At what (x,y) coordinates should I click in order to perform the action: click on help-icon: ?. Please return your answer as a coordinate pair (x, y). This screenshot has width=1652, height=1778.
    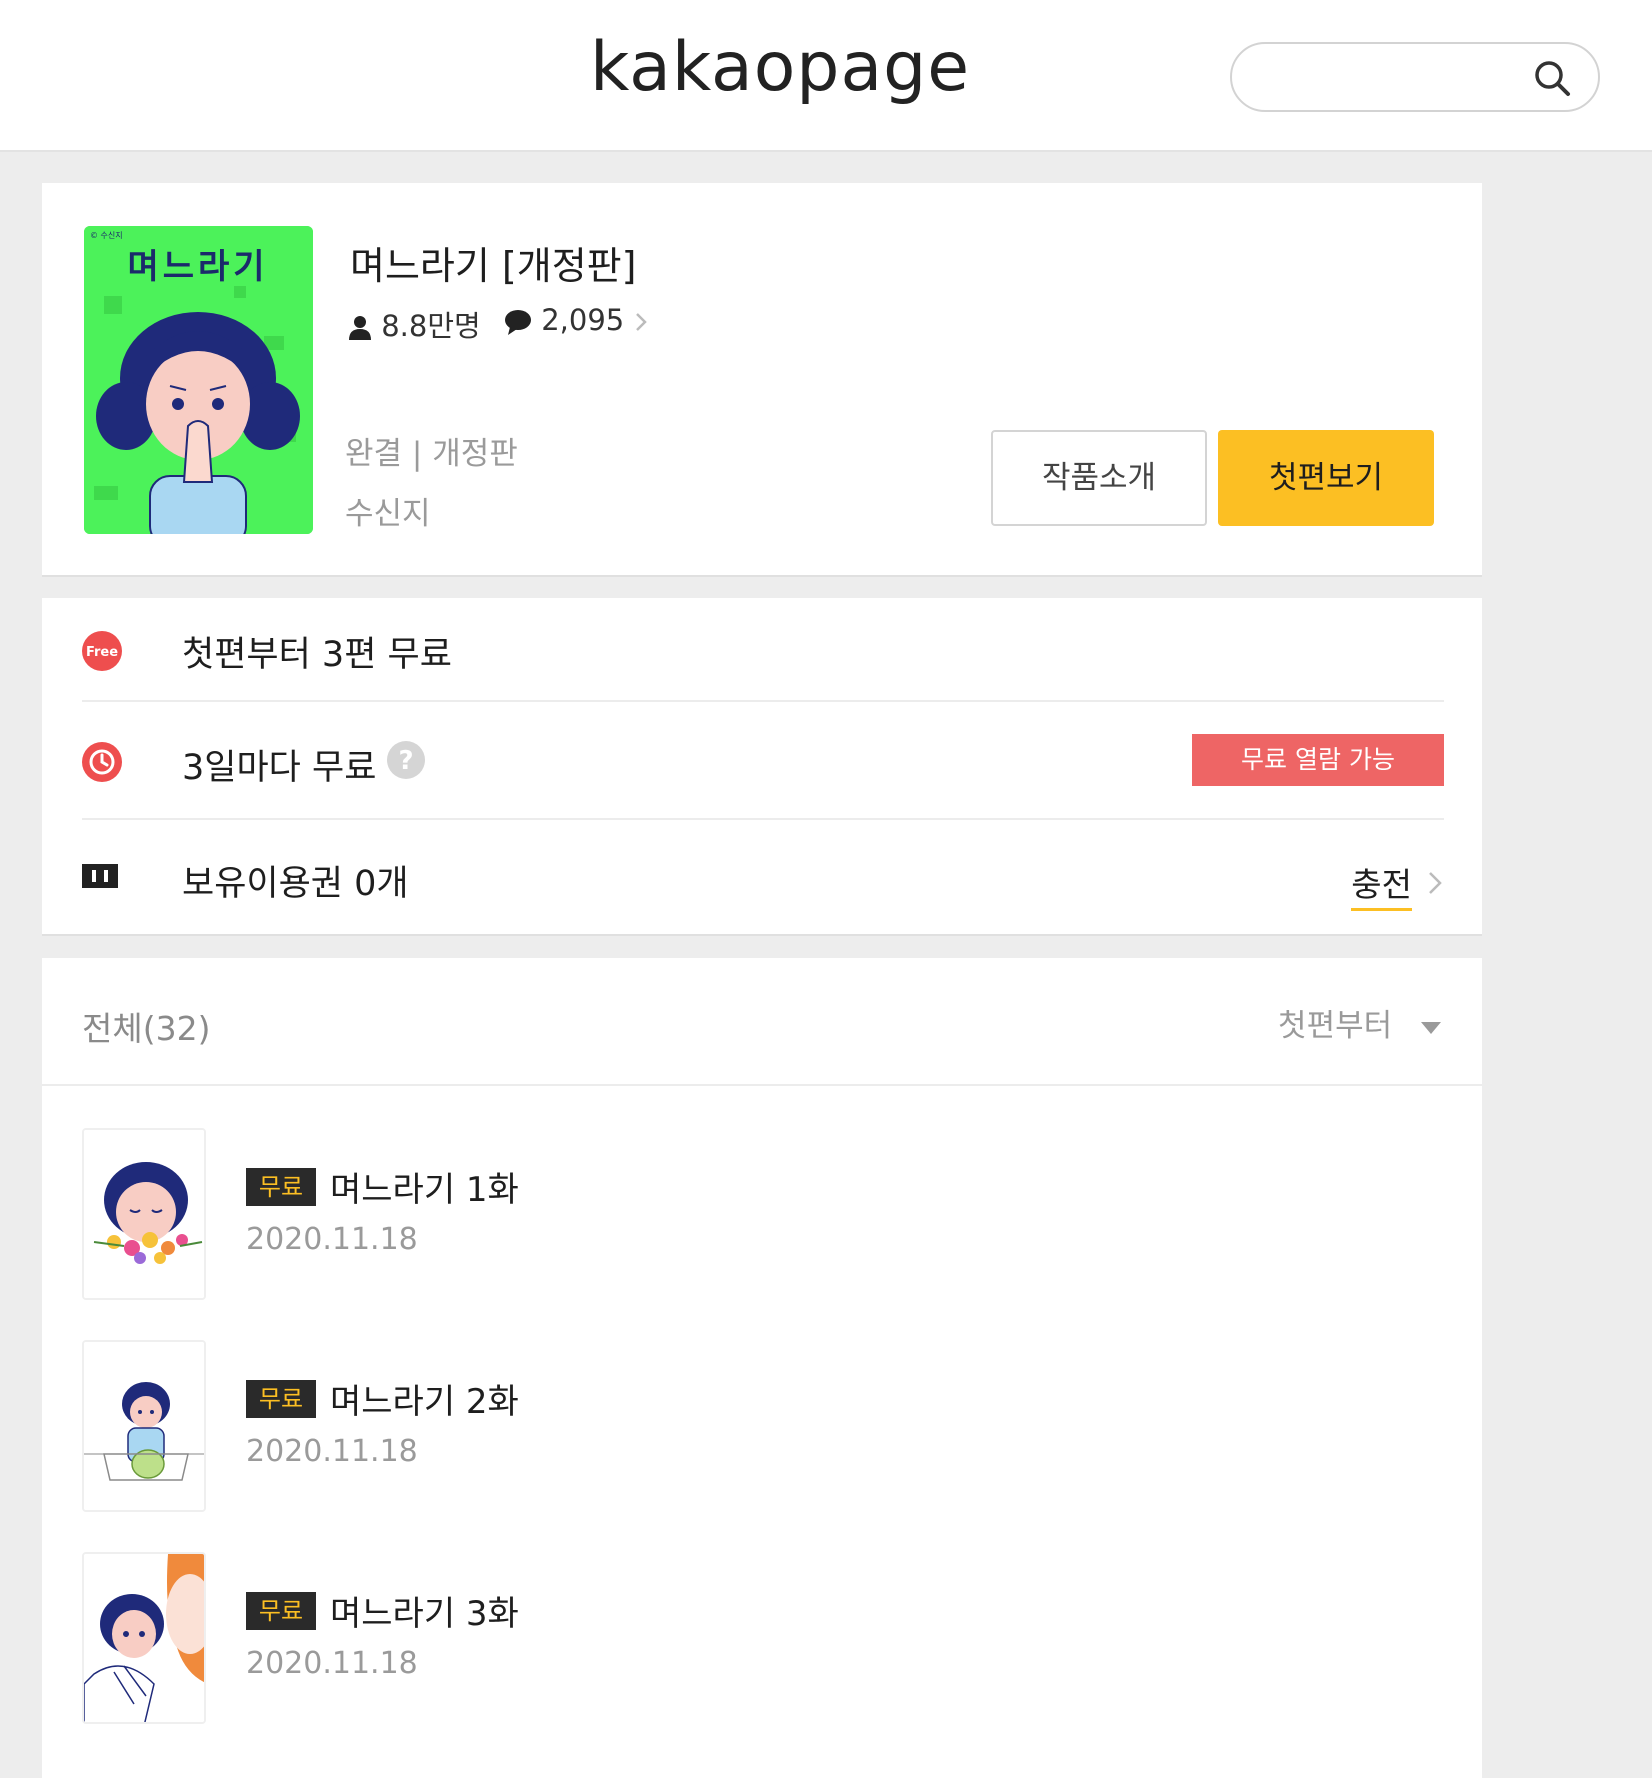
    Looking at the image, I should click on (406, 760).